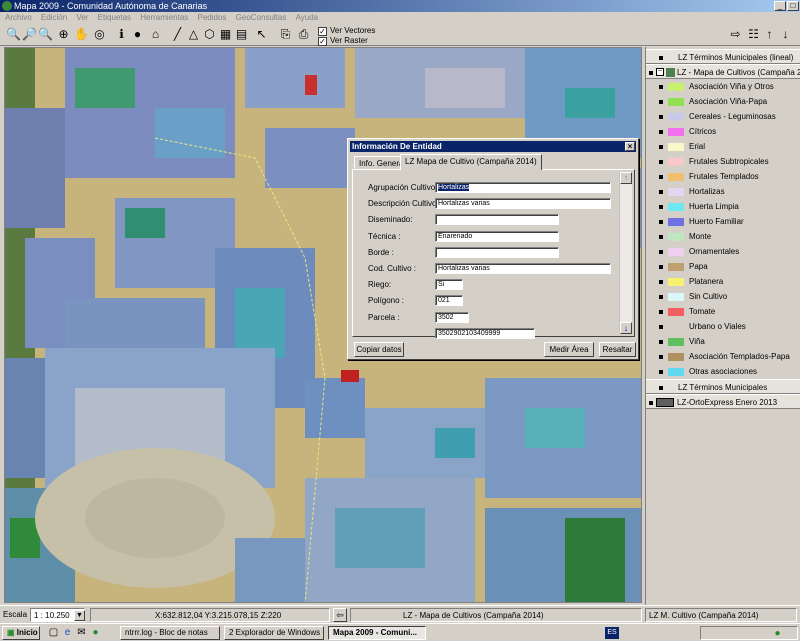 This screenshot has width=800, height=641. I want to click on field-value: 3502, so click(452, 317).